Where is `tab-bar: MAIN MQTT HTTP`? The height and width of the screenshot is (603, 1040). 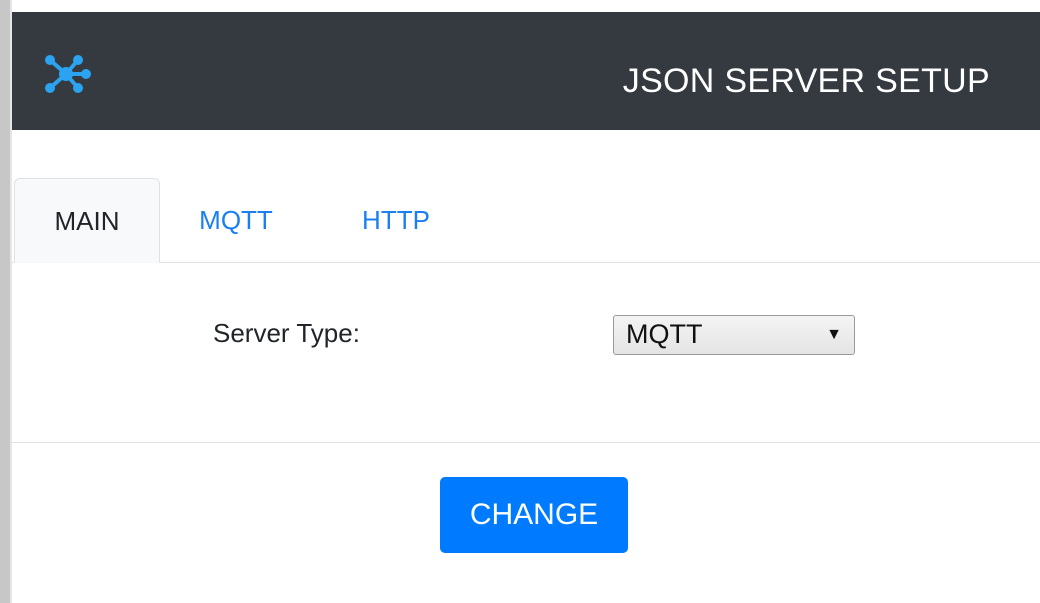 tab-bar: MAIN MQTT HTTP is located at coordinates (526, 220).